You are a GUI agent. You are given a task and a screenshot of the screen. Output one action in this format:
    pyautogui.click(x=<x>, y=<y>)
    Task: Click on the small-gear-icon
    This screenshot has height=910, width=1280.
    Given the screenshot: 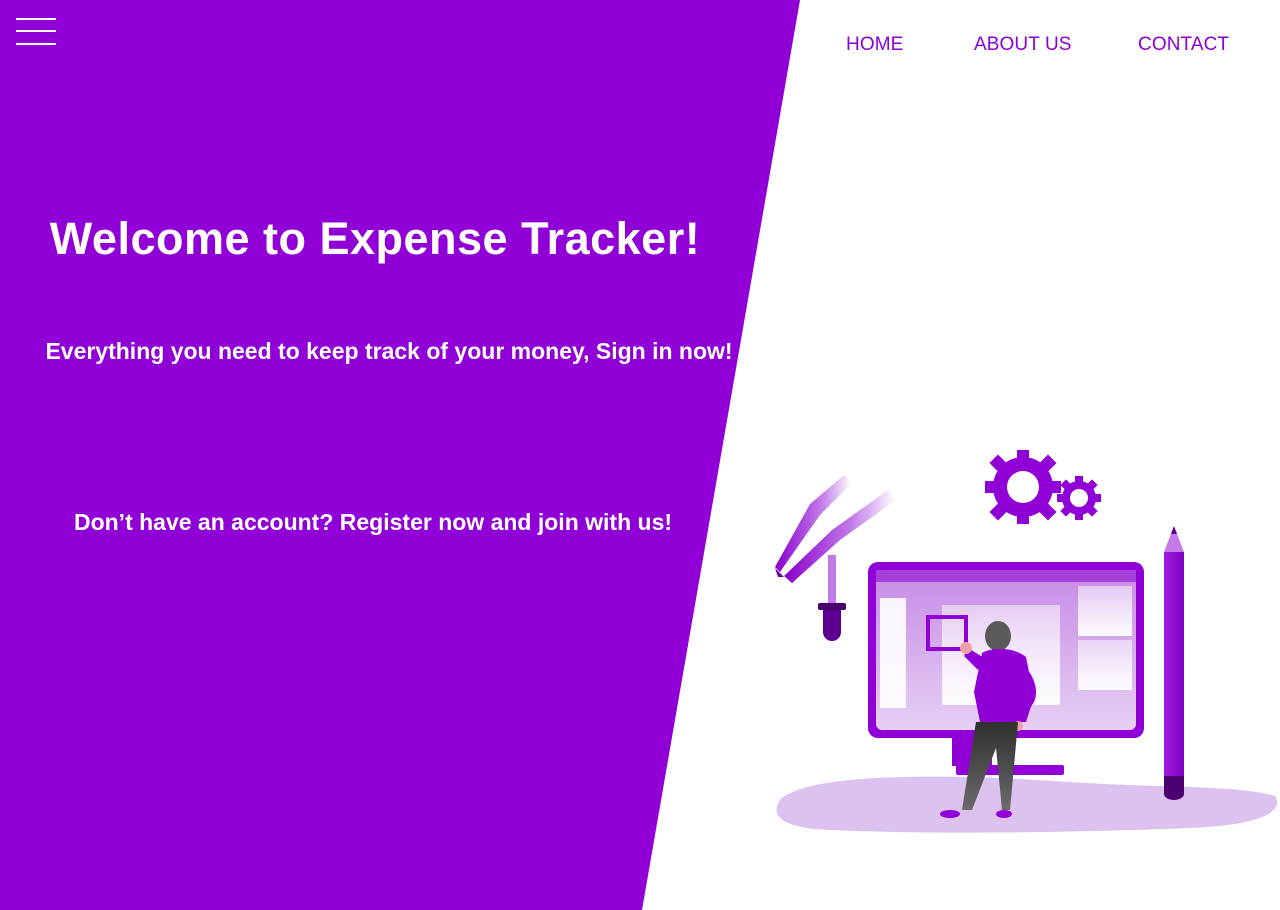 What is the action you would take?
    pyautogui.click(x=1079, y=498)
    